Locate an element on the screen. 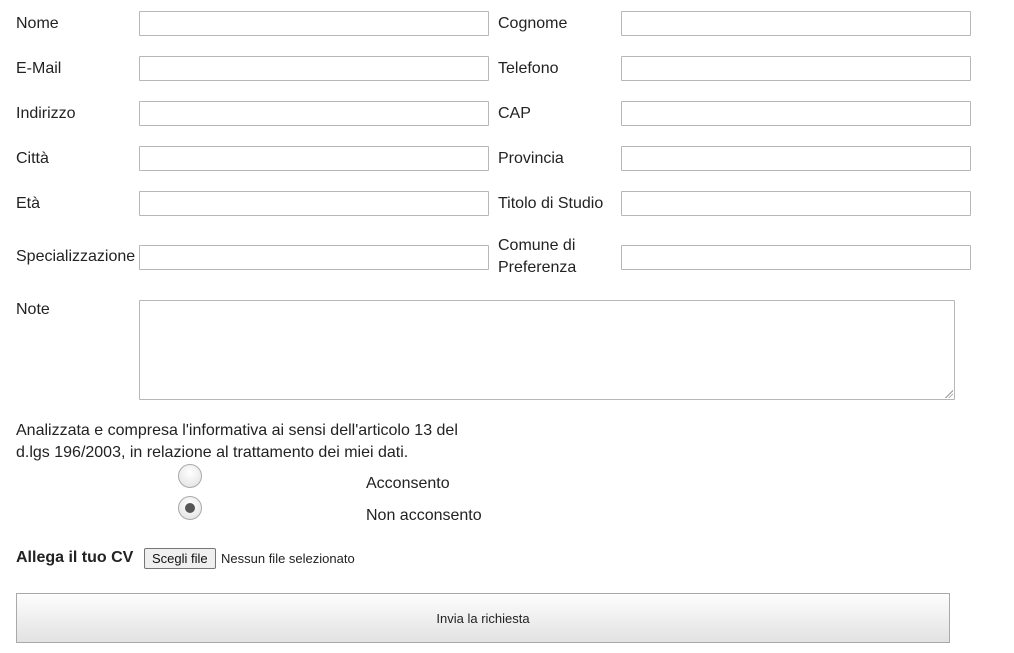  titolo-studio-label: Titolo di Studio is located at coordinates (551, 203).